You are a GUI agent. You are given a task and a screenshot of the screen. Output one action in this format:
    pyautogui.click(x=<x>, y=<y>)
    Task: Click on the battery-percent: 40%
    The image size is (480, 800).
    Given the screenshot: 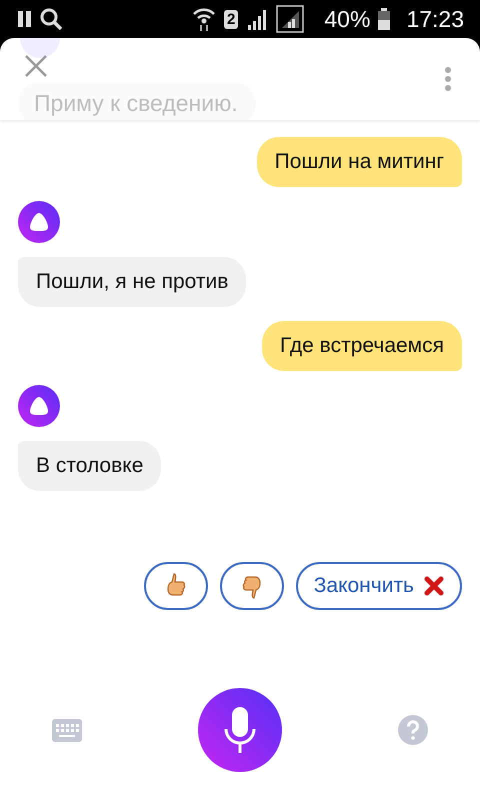 What is the action you would take?
    pyautogui.click(x=347, y=19)
    